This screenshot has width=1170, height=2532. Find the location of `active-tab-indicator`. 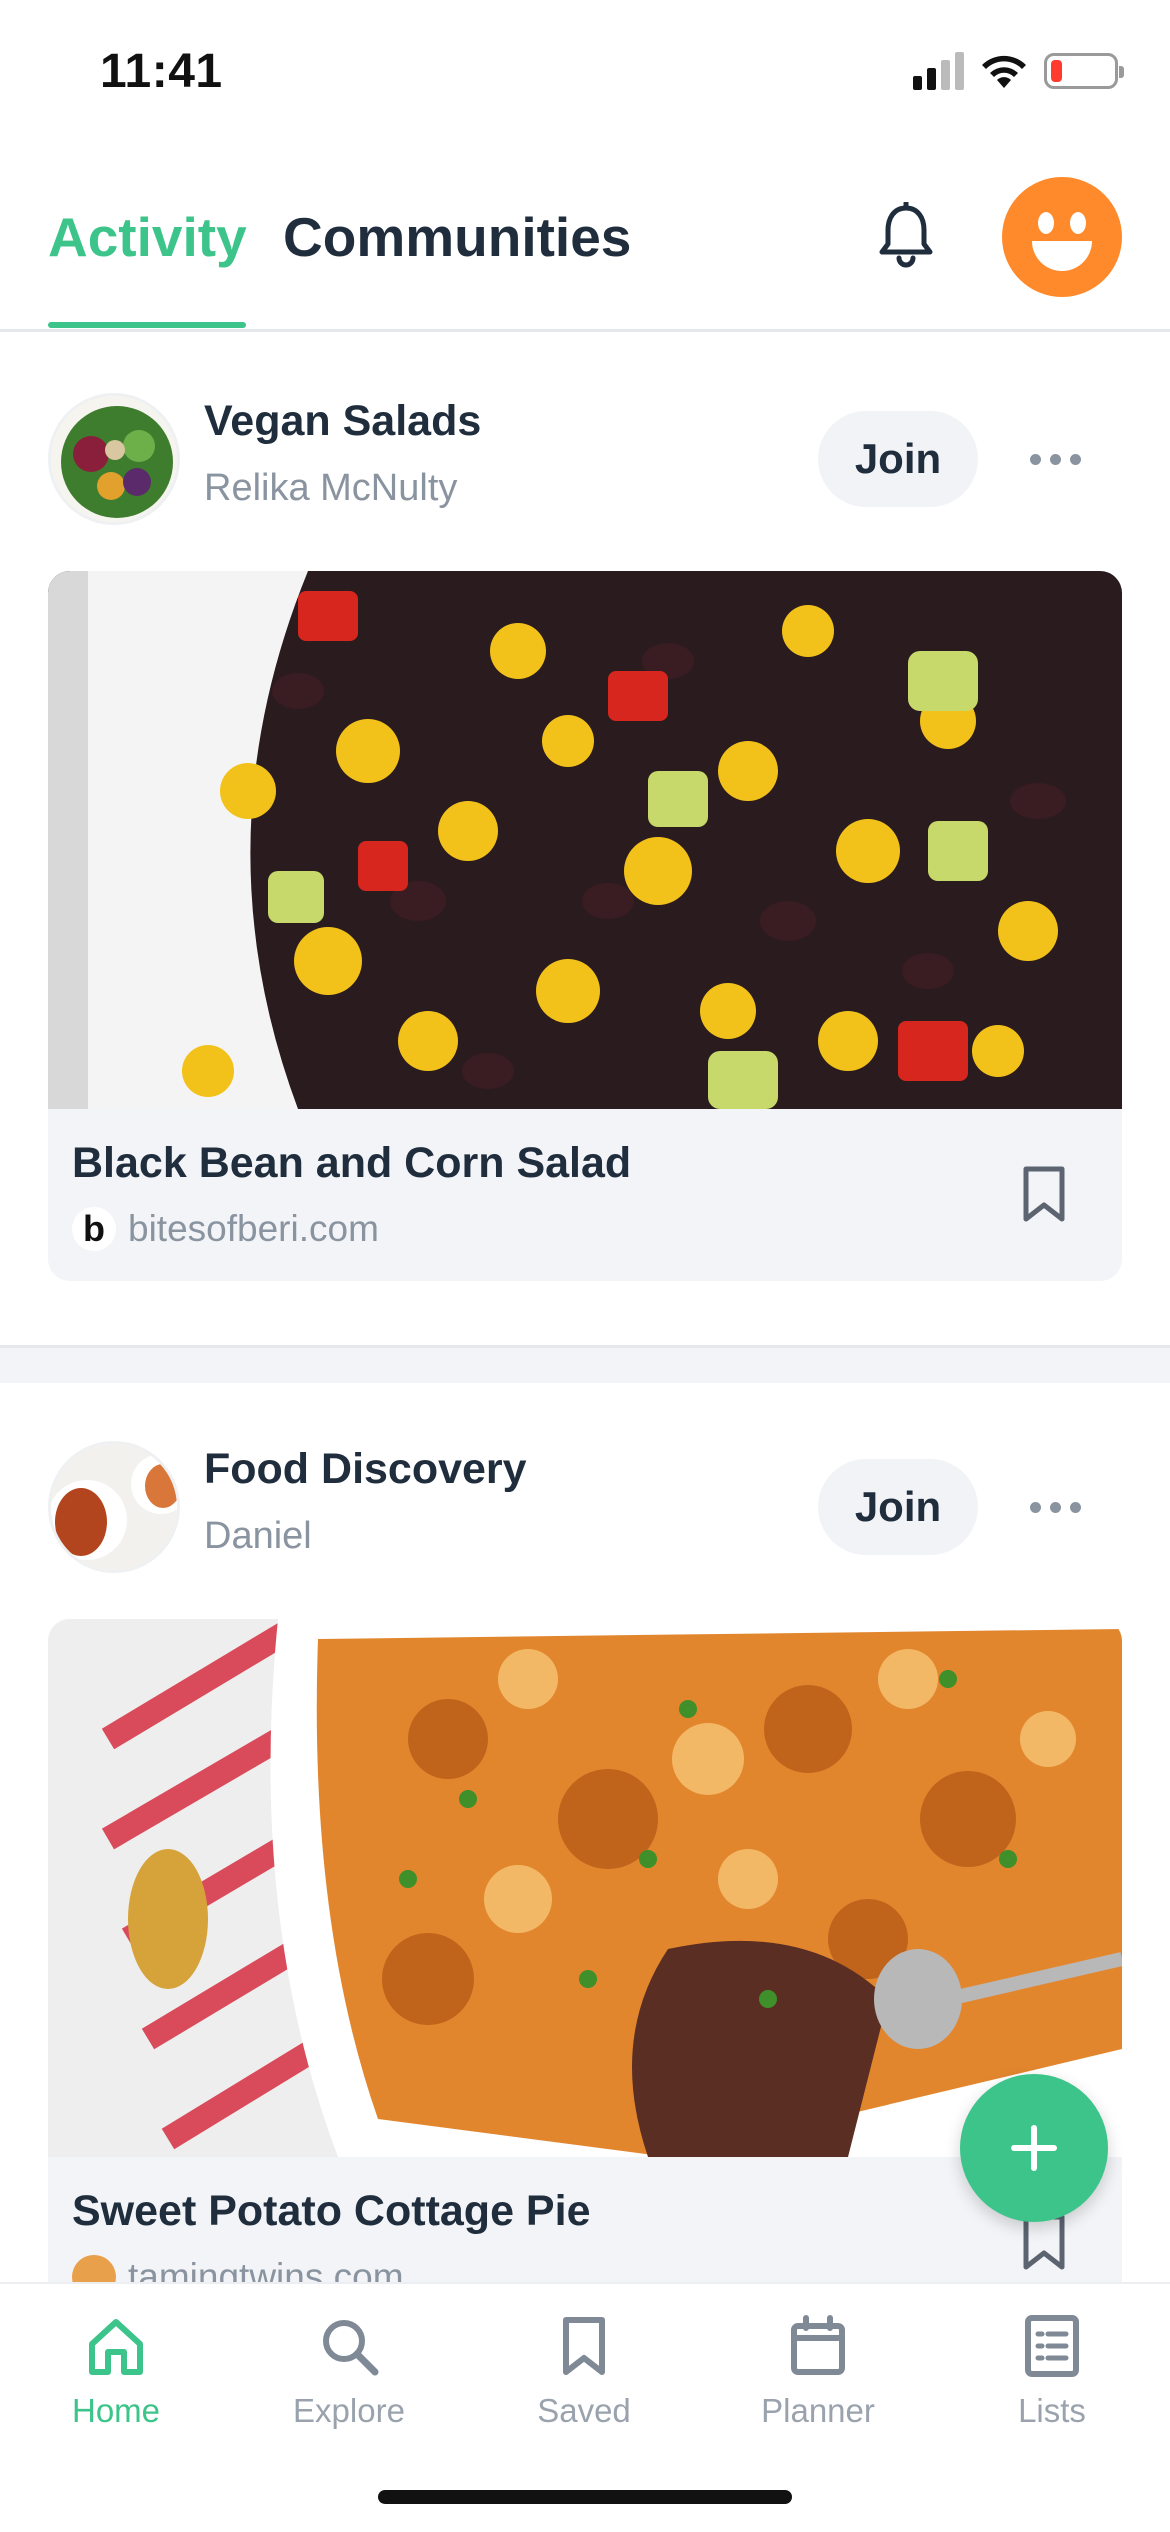

active-tab-indicator is located at coordinates (147, 325).